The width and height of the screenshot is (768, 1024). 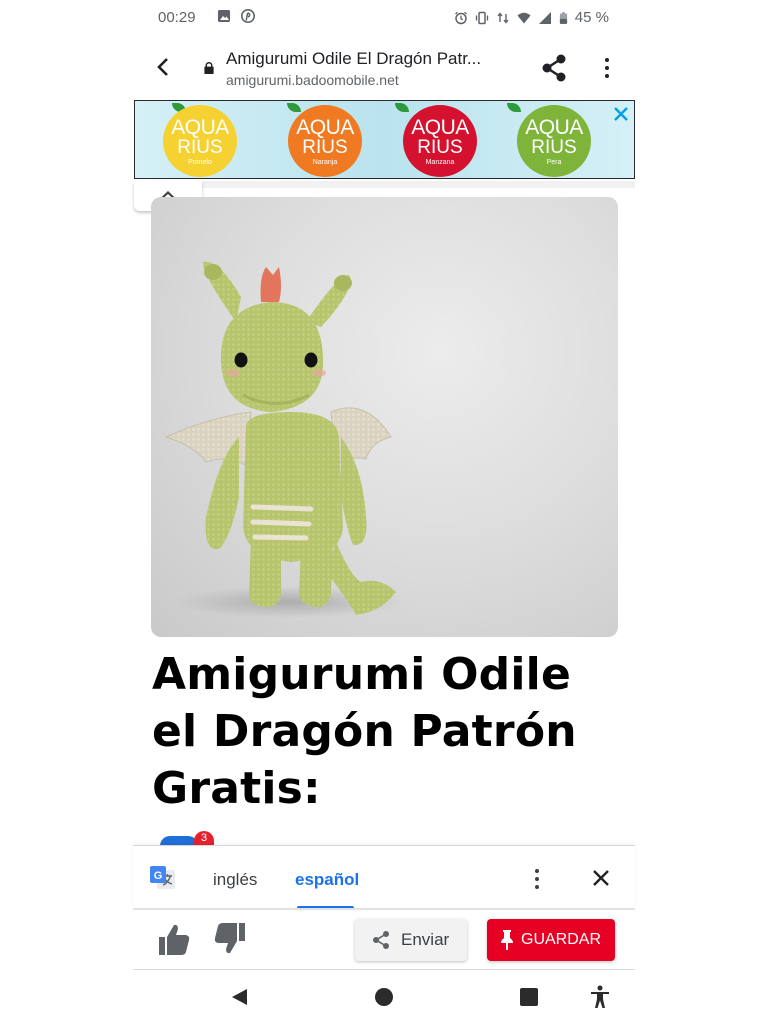 What do you see at coordinates (601, 878) in the screenshot?
I see `close-icon` at bounding box center [601, 878].